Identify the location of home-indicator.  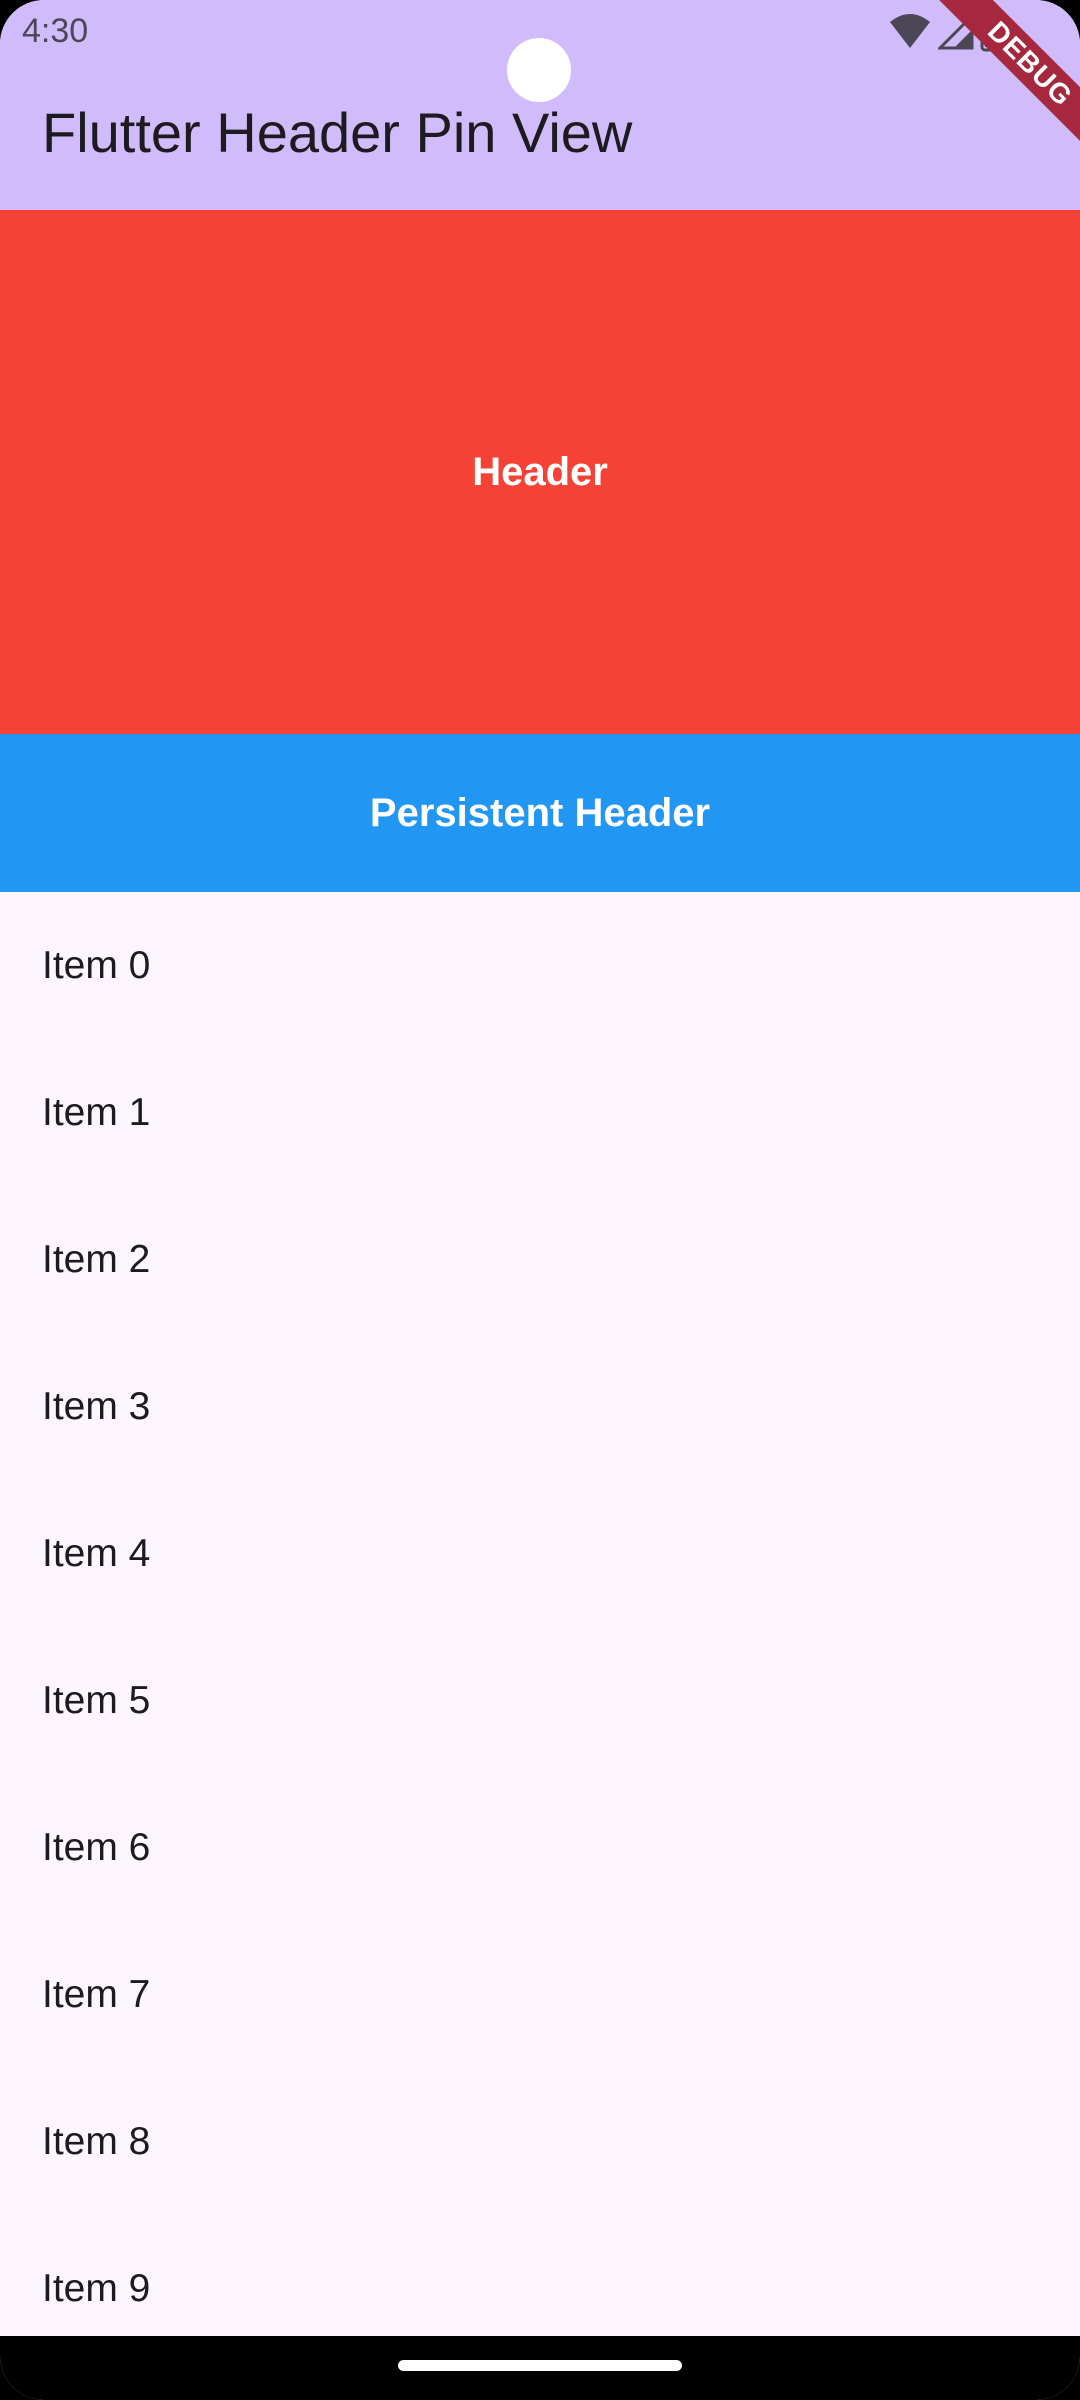
(540, 2365).